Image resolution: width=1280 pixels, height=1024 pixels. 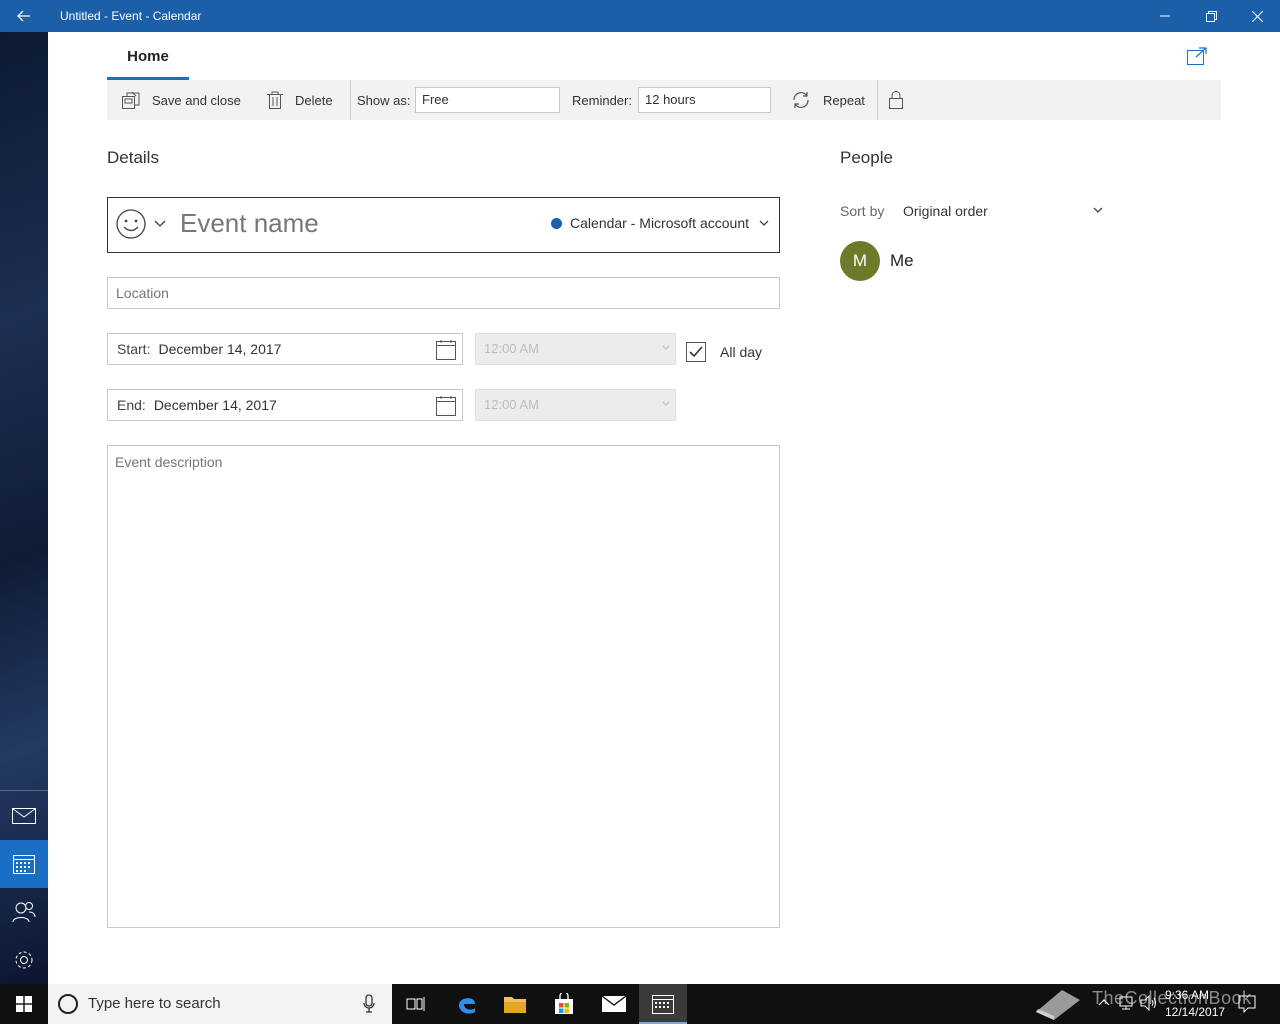 I want to click on repeat-label: Repeat, so click(x=844, y=100).